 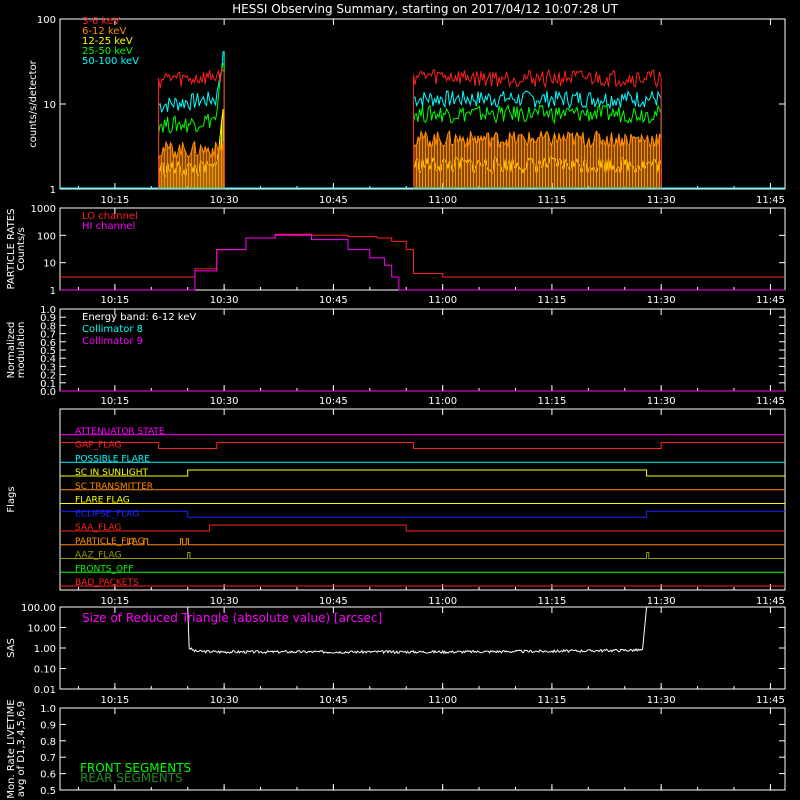 I want to click on flag-label: SAA_FLAG, so click(x=98, y=528).